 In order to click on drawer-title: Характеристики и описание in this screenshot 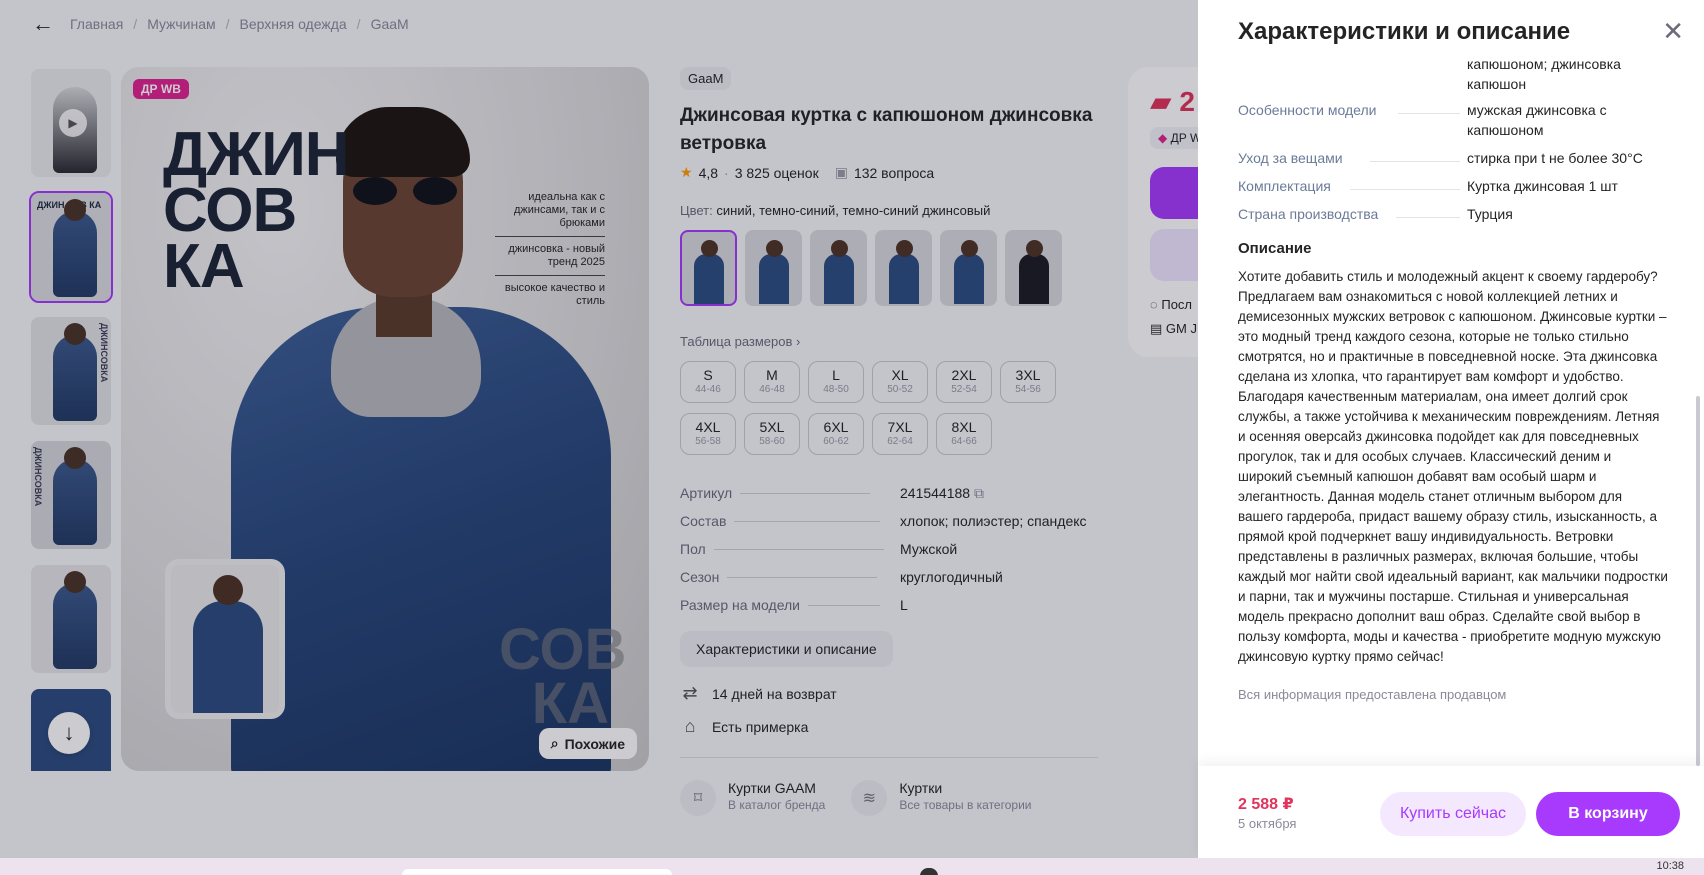, I will do `click(1404, 31)`.